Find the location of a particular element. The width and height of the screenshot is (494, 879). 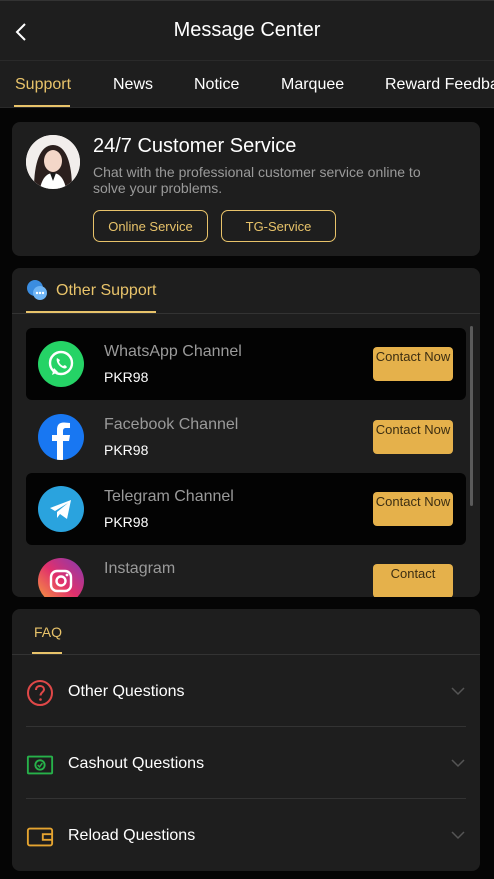

customer-service-title: 24/7 Customer Service is located at coordinates (195, 146).